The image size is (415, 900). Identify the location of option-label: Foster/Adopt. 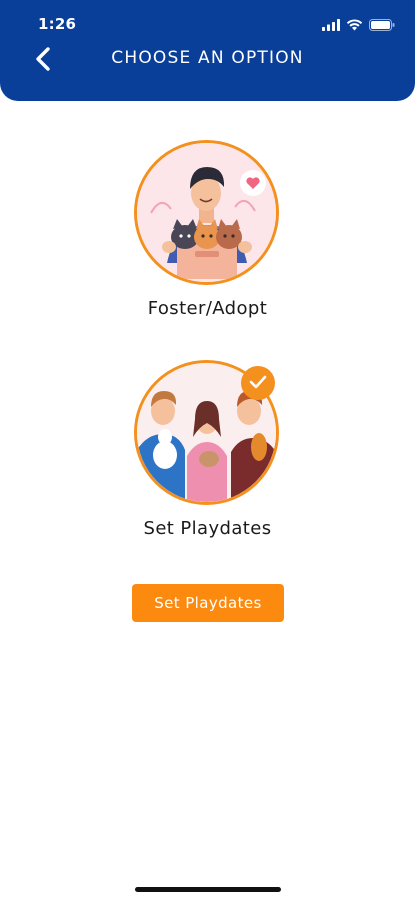
(207, 308).